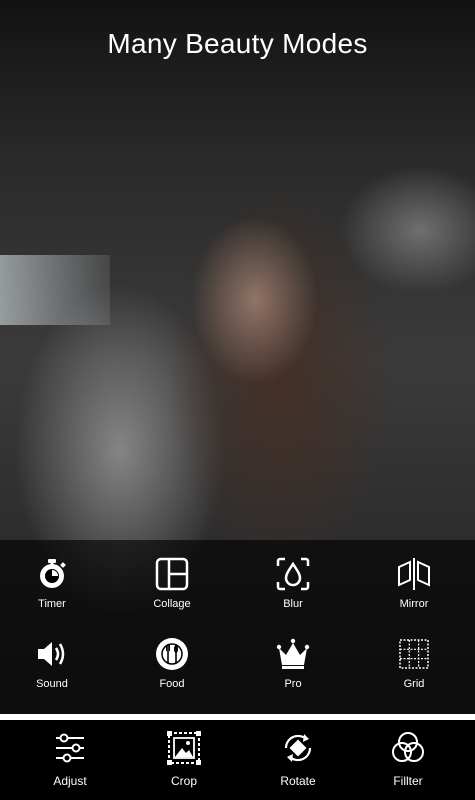 Image resolution: width=475 pixels, height=800 pixels. I want to click on sliders-icon, so click(70, 748).